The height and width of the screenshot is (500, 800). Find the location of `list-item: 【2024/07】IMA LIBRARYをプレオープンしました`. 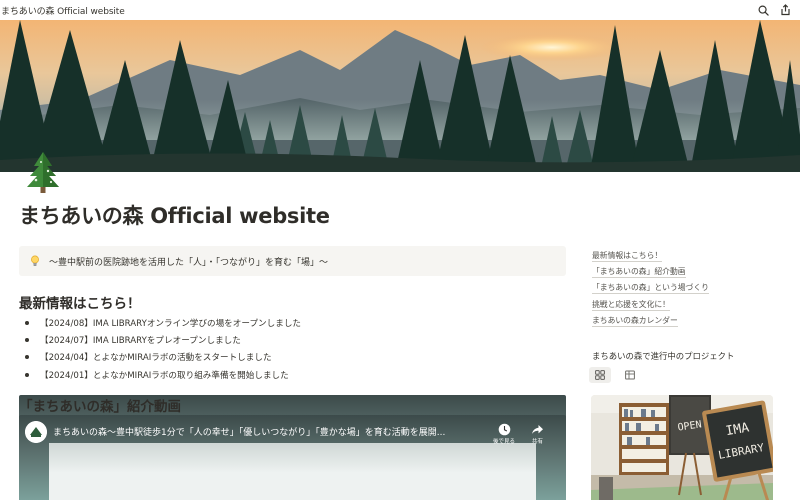

list-item: 【2024/07】IMA LIBRARYをプレオープンしました is located at coordinates (161, 339).